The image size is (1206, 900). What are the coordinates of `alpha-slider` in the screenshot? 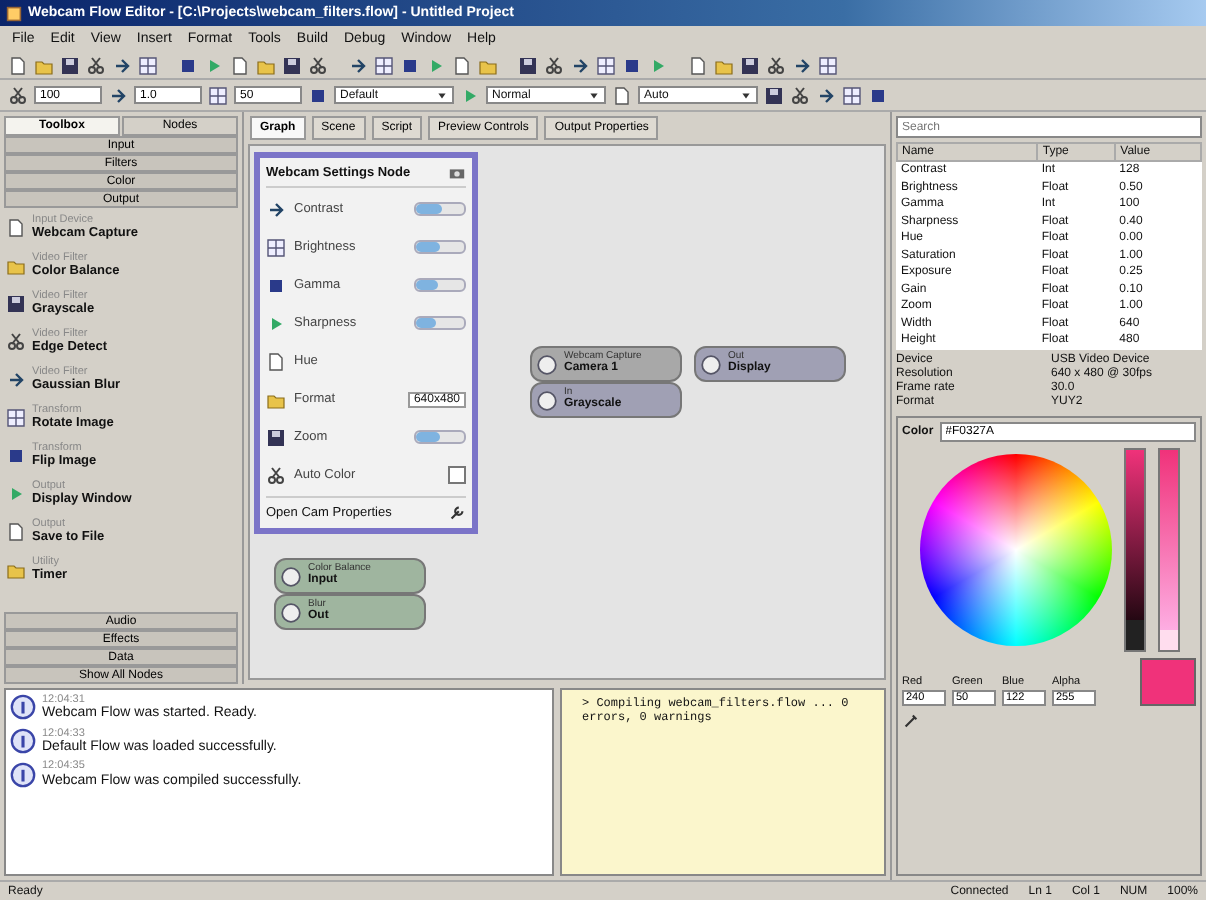 It's located at (1168, 549).